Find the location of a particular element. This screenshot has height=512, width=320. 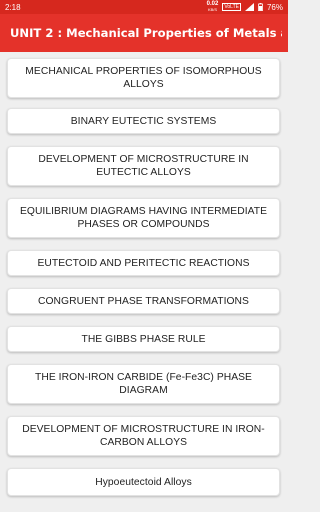

topic-item-label: Hypoeutectoid Alloys is located at coordinates (143, 482).